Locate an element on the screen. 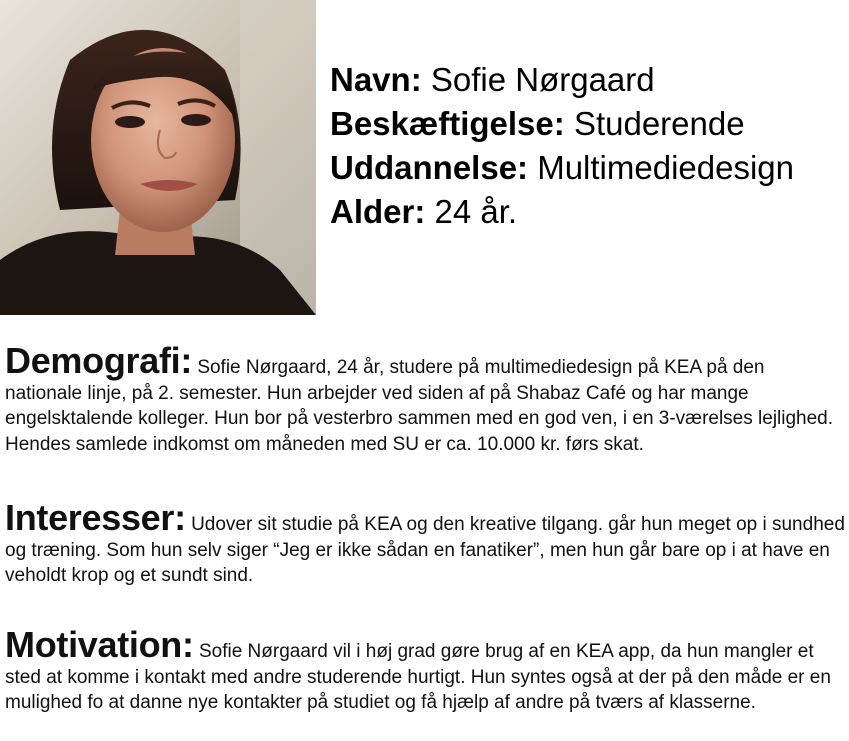 The height and width of the screenshot is (741, 849). name-label: Navn: is located at coordinates (376, 79).